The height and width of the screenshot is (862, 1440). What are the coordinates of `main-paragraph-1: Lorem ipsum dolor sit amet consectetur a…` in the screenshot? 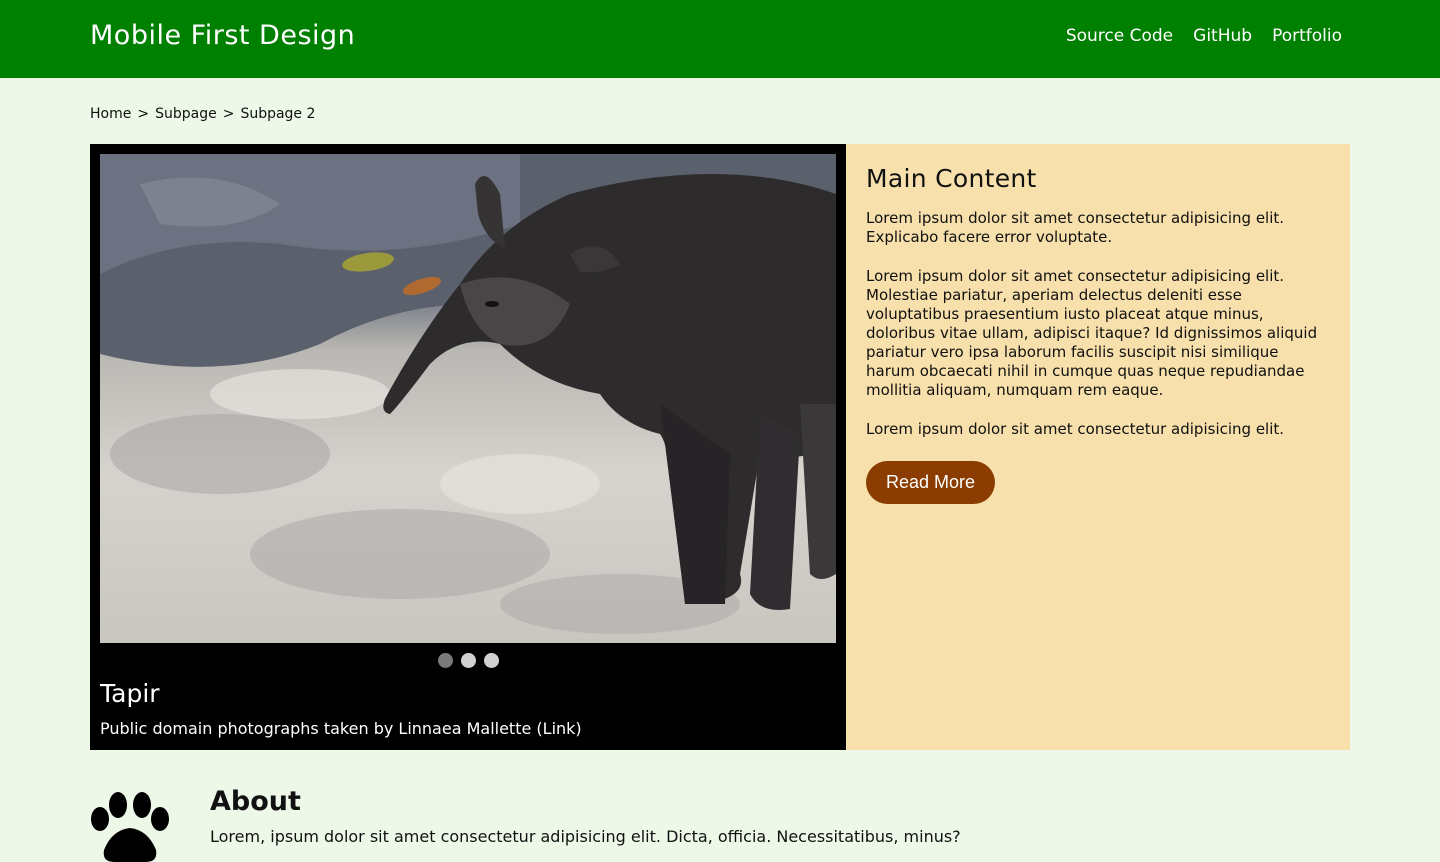 It's located at (1075, 227).